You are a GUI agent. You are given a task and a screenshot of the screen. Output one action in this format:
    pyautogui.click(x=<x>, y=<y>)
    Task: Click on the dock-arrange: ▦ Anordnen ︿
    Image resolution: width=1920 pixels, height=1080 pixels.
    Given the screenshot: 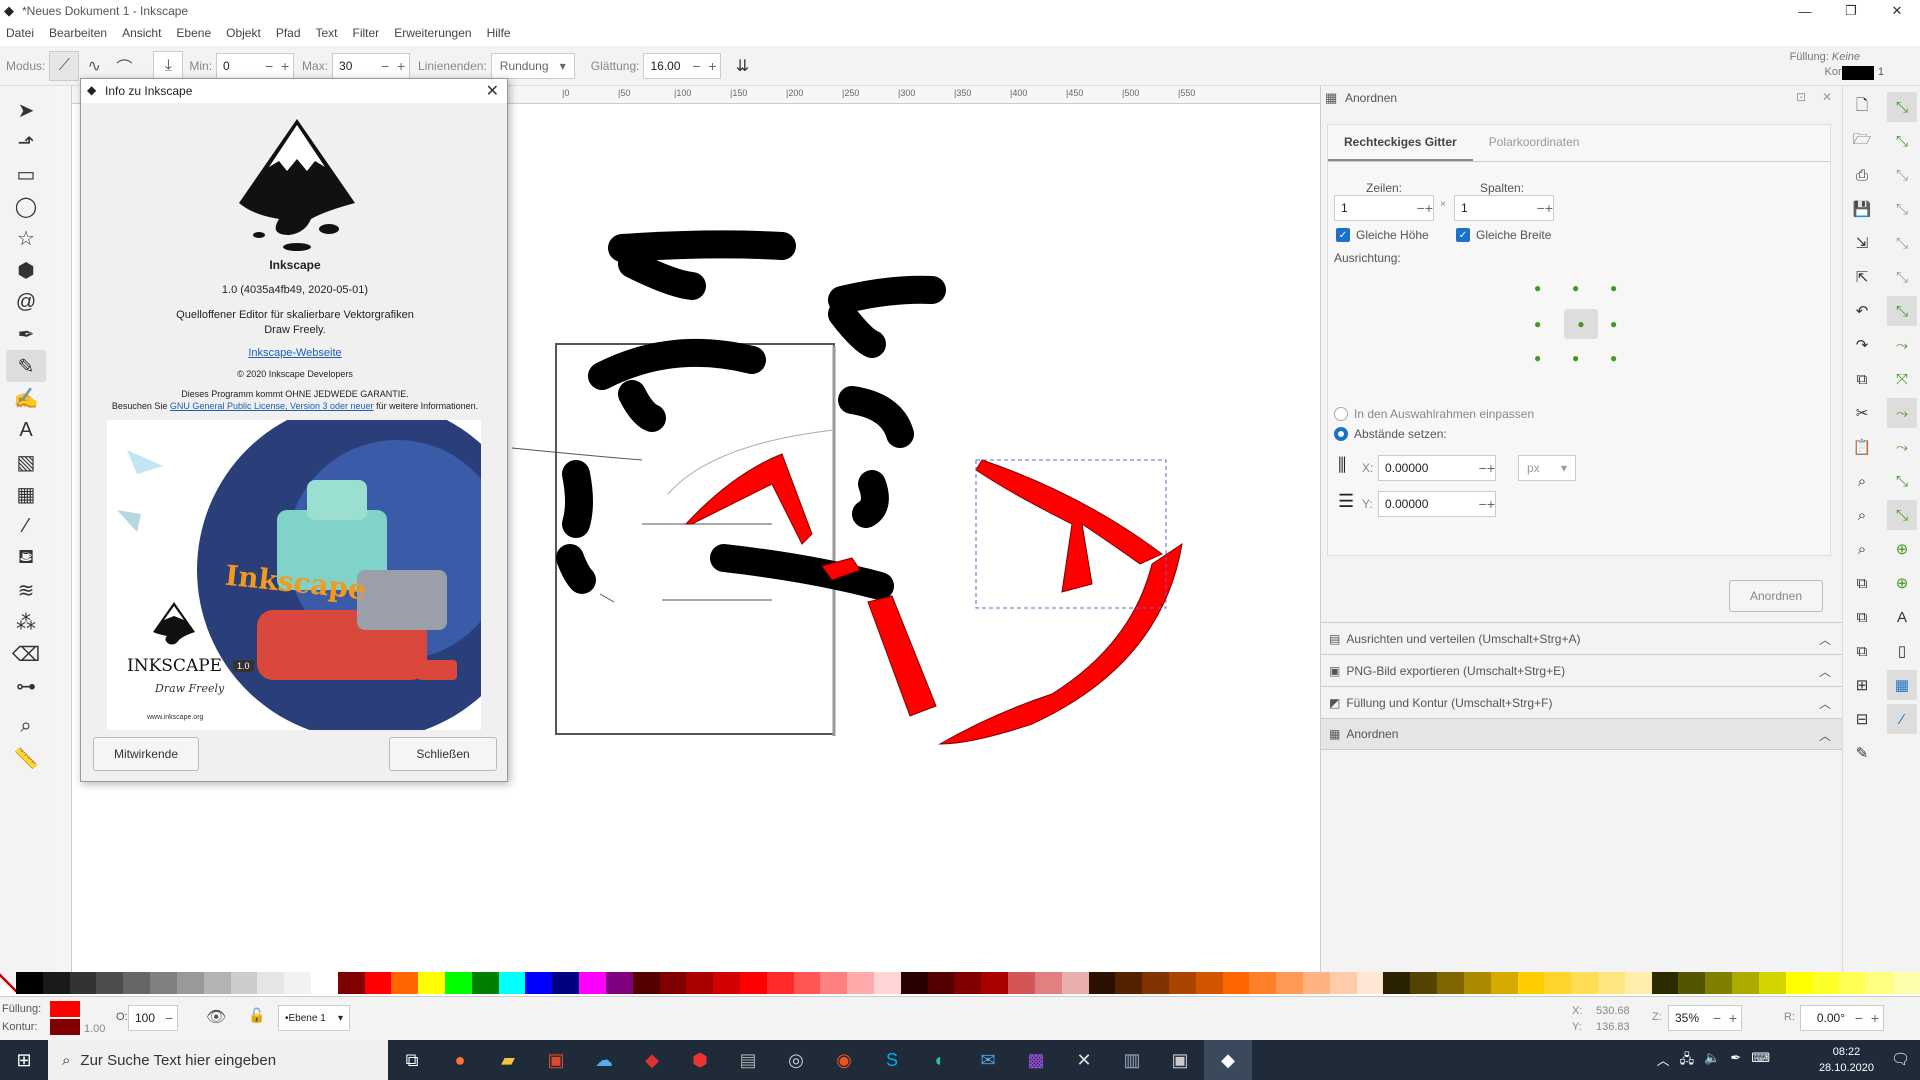 What is the action you would take?
    pyautogui.click(x=1582, y=734)
    